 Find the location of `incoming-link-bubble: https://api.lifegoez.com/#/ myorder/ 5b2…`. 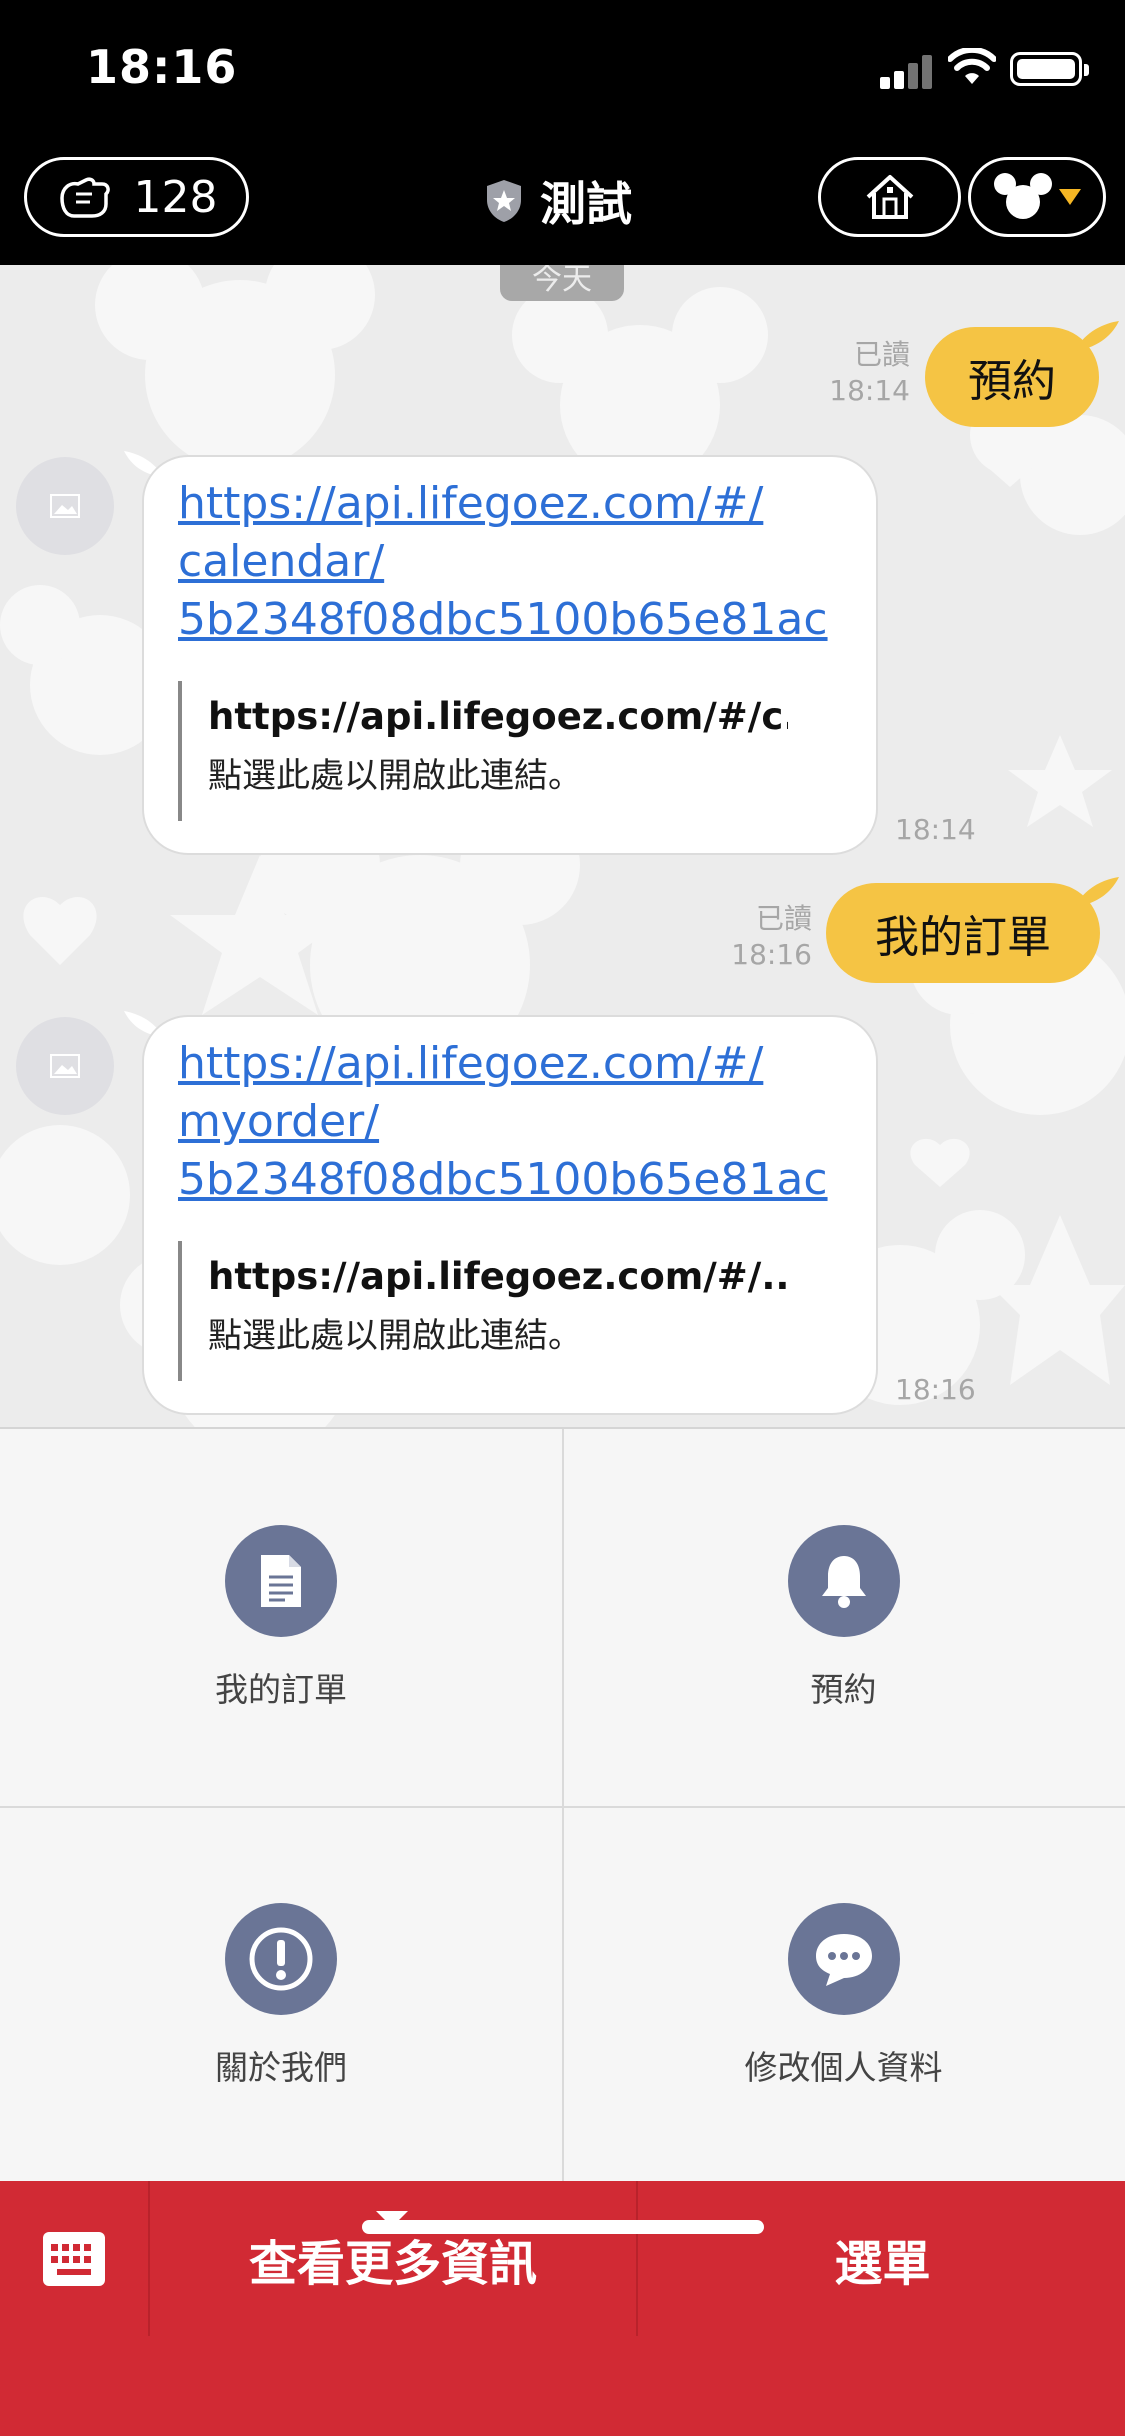

incoming-link-bubble: https://api.lifegoez.com/#/ myorder/ 5b2… is located at coordinates (510, 1215).